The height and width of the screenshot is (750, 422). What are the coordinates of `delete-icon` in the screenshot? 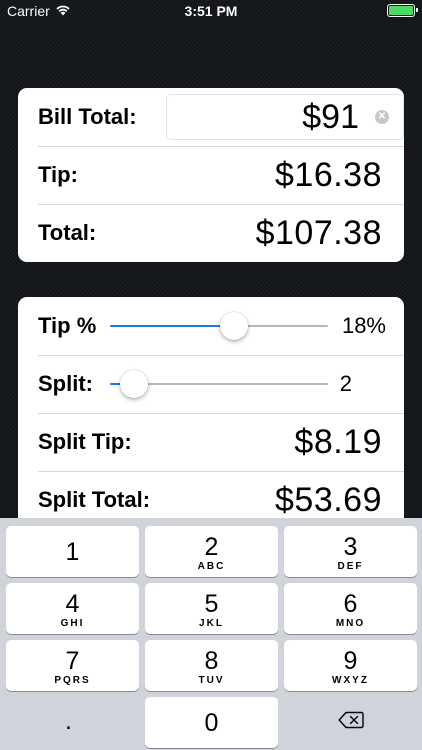 It's located at (351, 722).